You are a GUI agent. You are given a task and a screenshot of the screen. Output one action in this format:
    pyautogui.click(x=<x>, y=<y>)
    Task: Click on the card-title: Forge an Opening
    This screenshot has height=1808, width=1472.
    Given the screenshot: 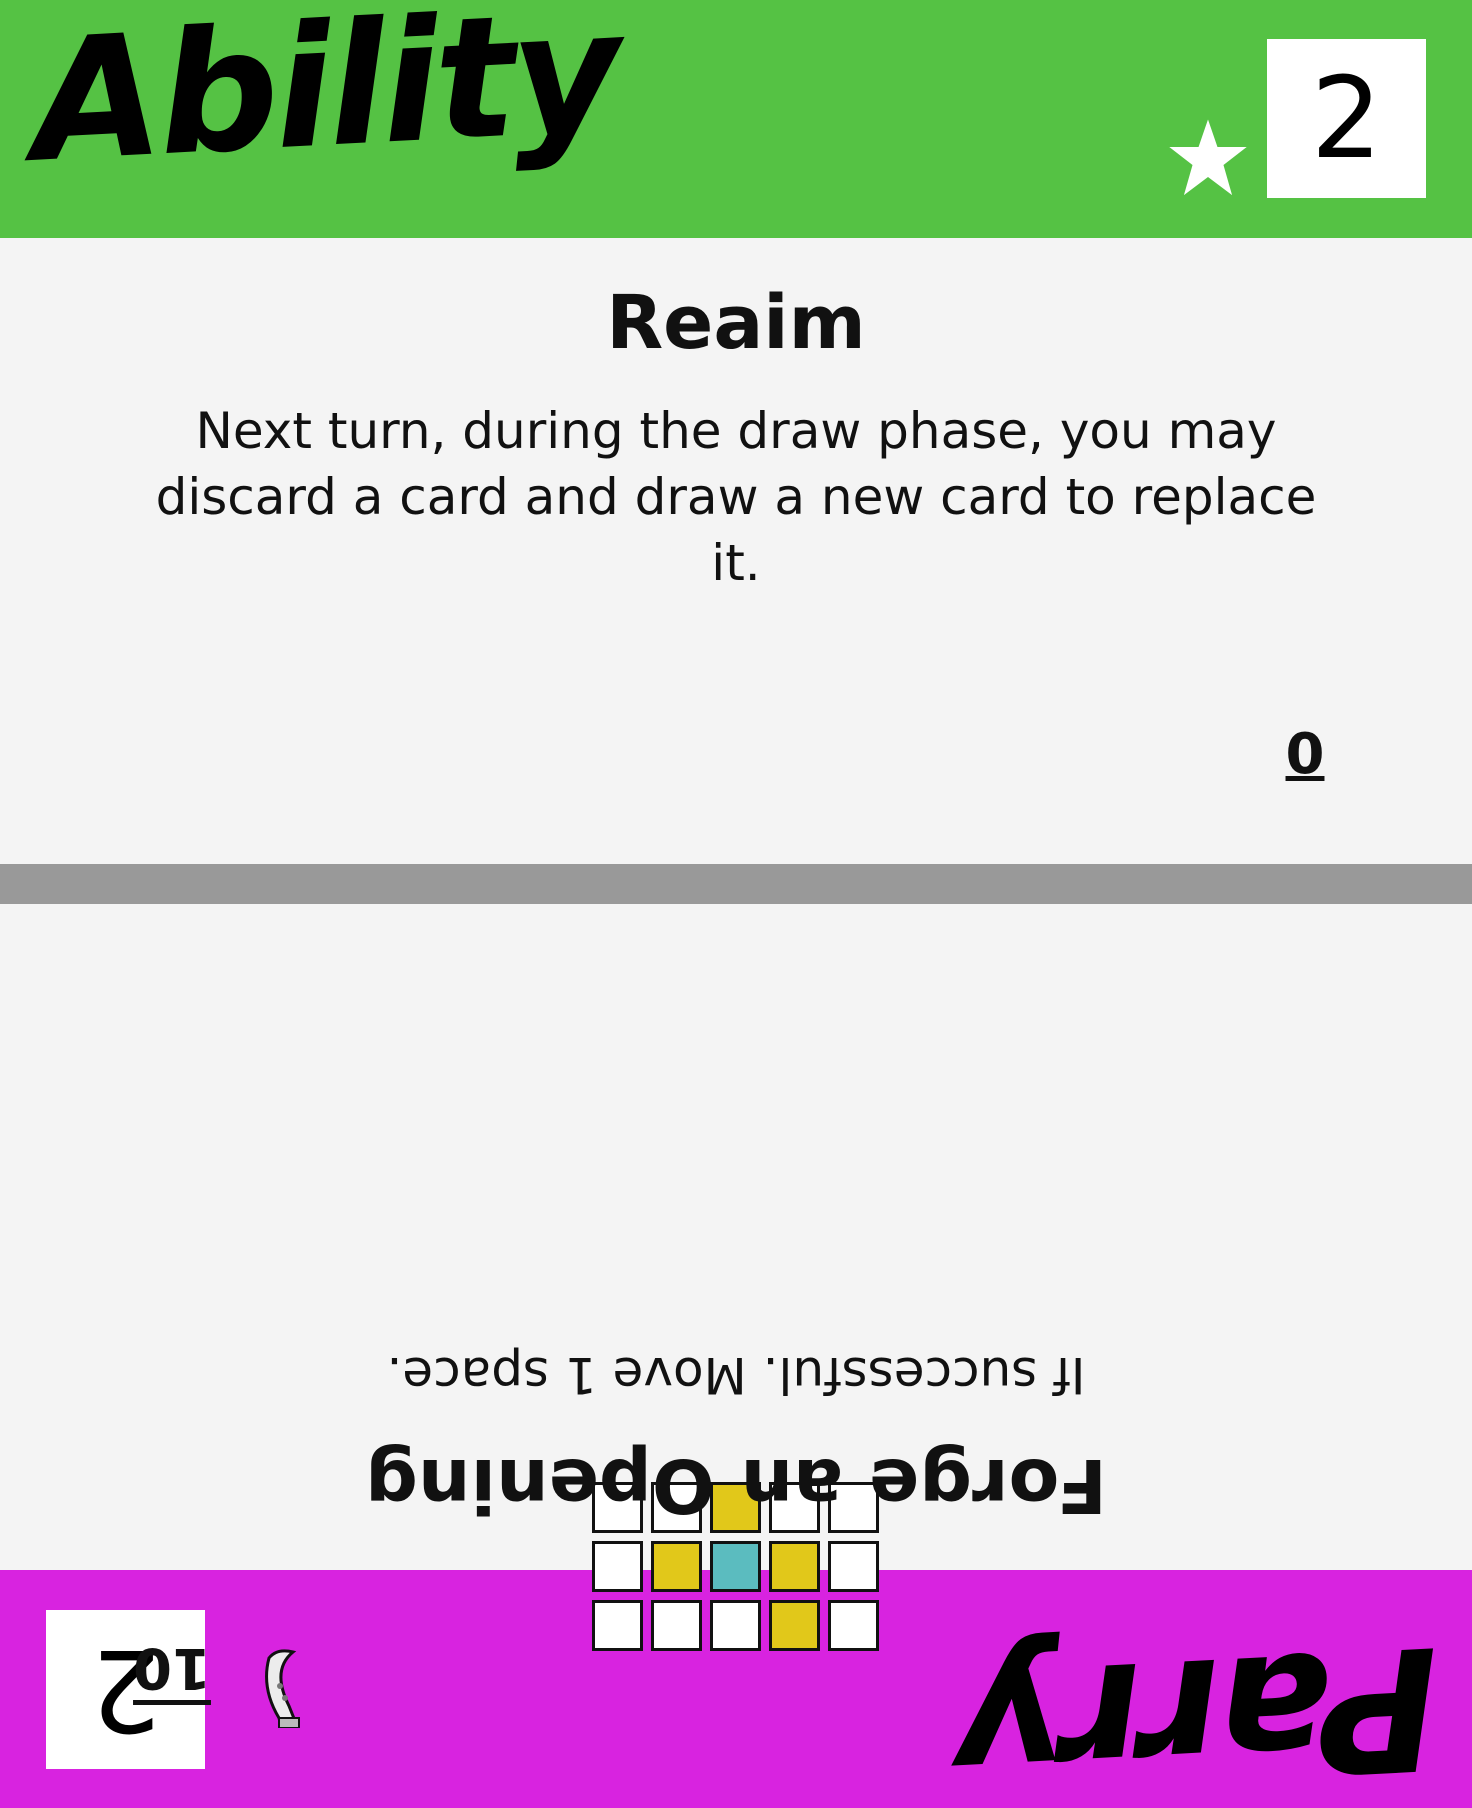 What is the action you would take?
    pyautogui.click(x=736, y=1485)
    